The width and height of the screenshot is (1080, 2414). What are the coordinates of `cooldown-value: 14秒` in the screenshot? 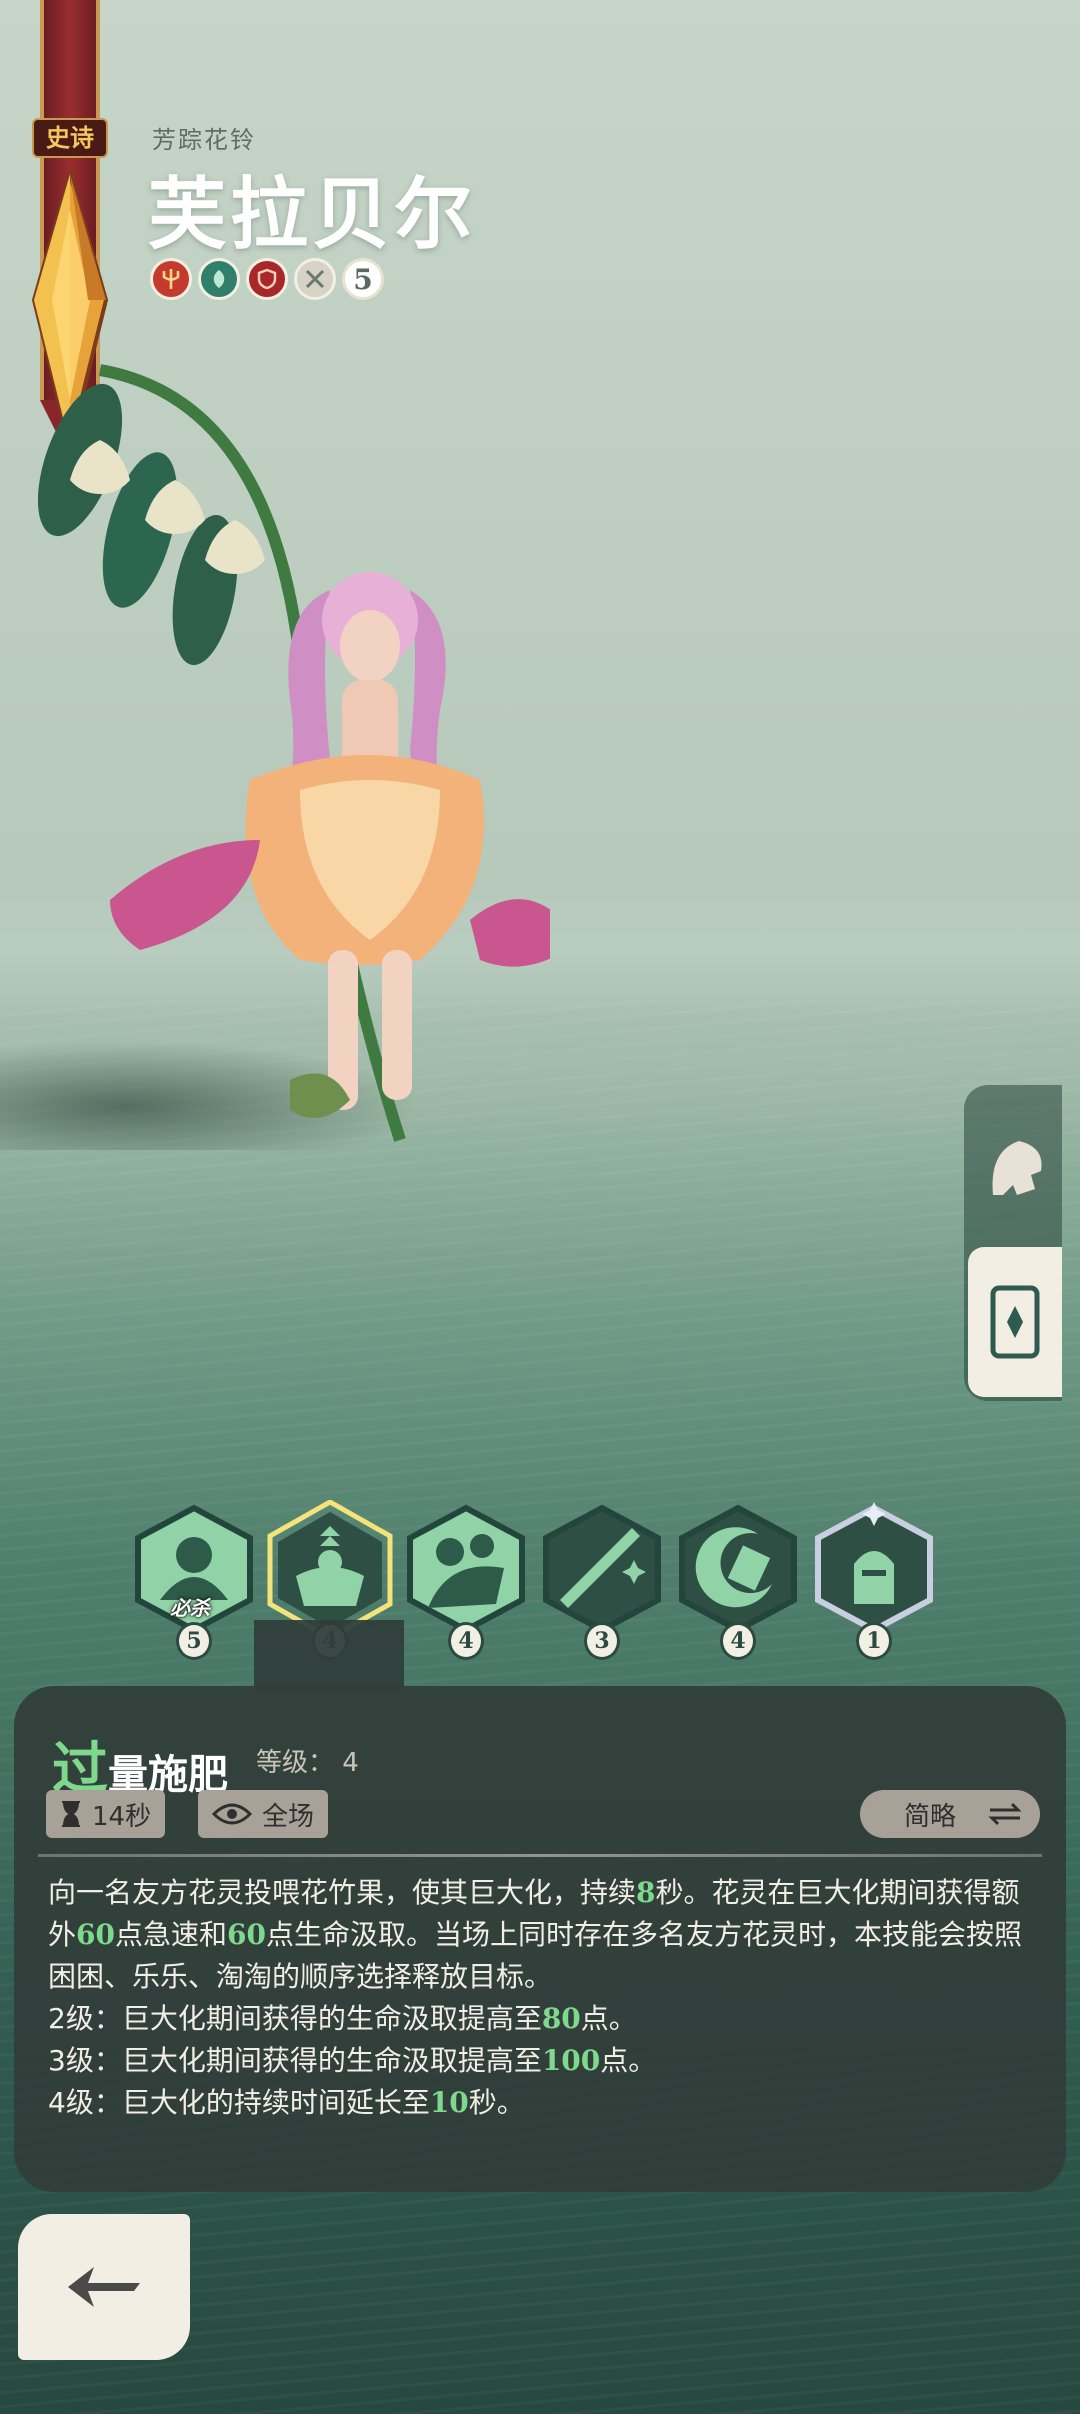 It's located at (122, 1816).